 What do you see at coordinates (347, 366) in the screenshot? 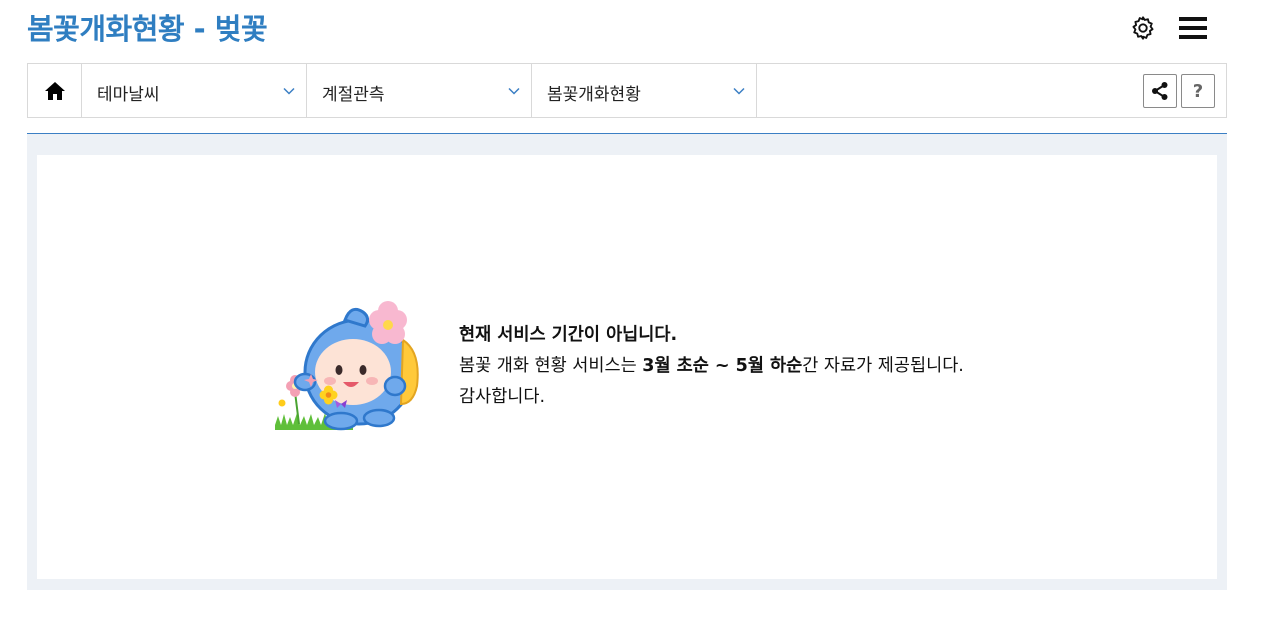
I see `mascot-illustration` at bounding box center [347, 366].